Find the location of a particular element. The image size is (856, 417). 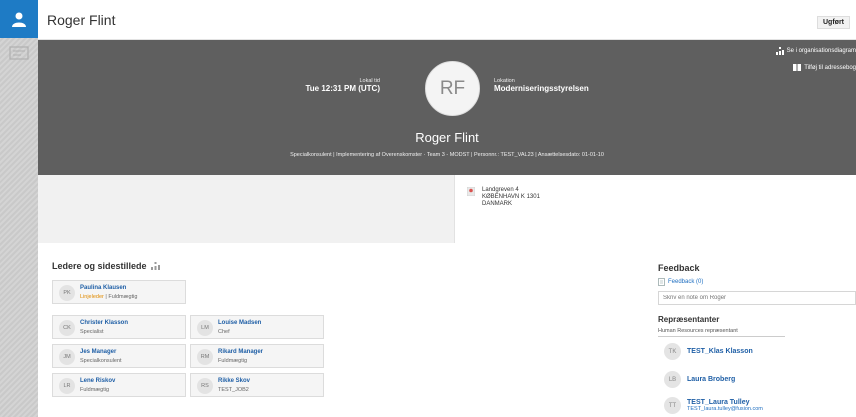

avatar: PK is located at coordinates (67, 293).